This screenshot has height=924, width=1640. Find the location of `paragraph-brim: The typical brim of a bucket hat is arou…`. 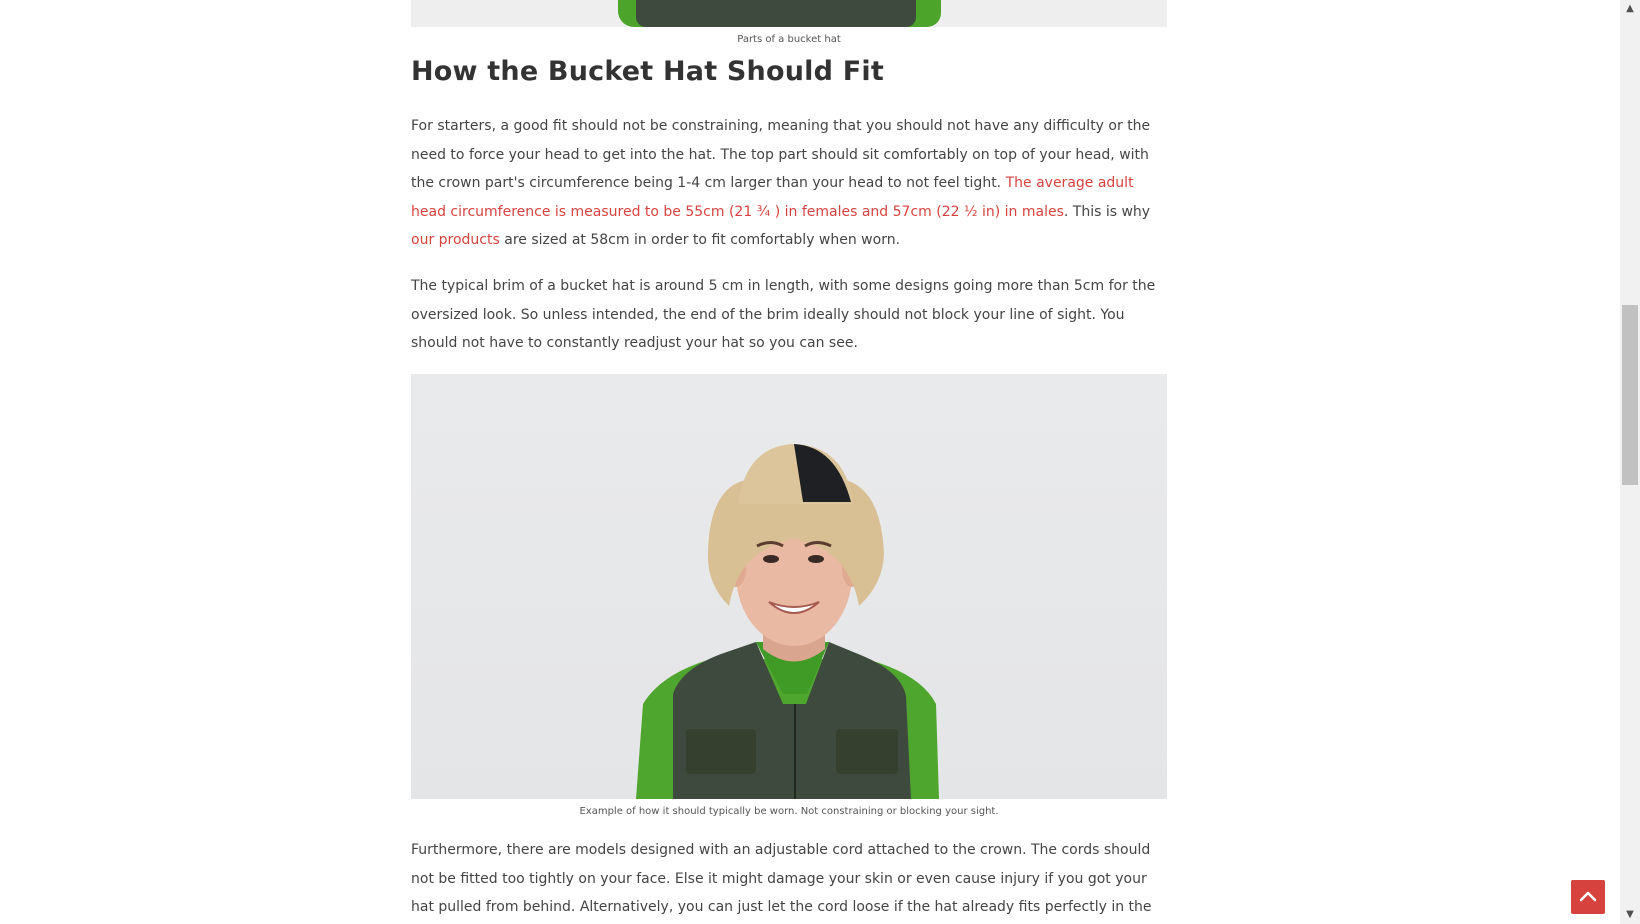

paragraph-brim: The typical brim of a bucket hat is arou… is located at coordinates (783, 314).